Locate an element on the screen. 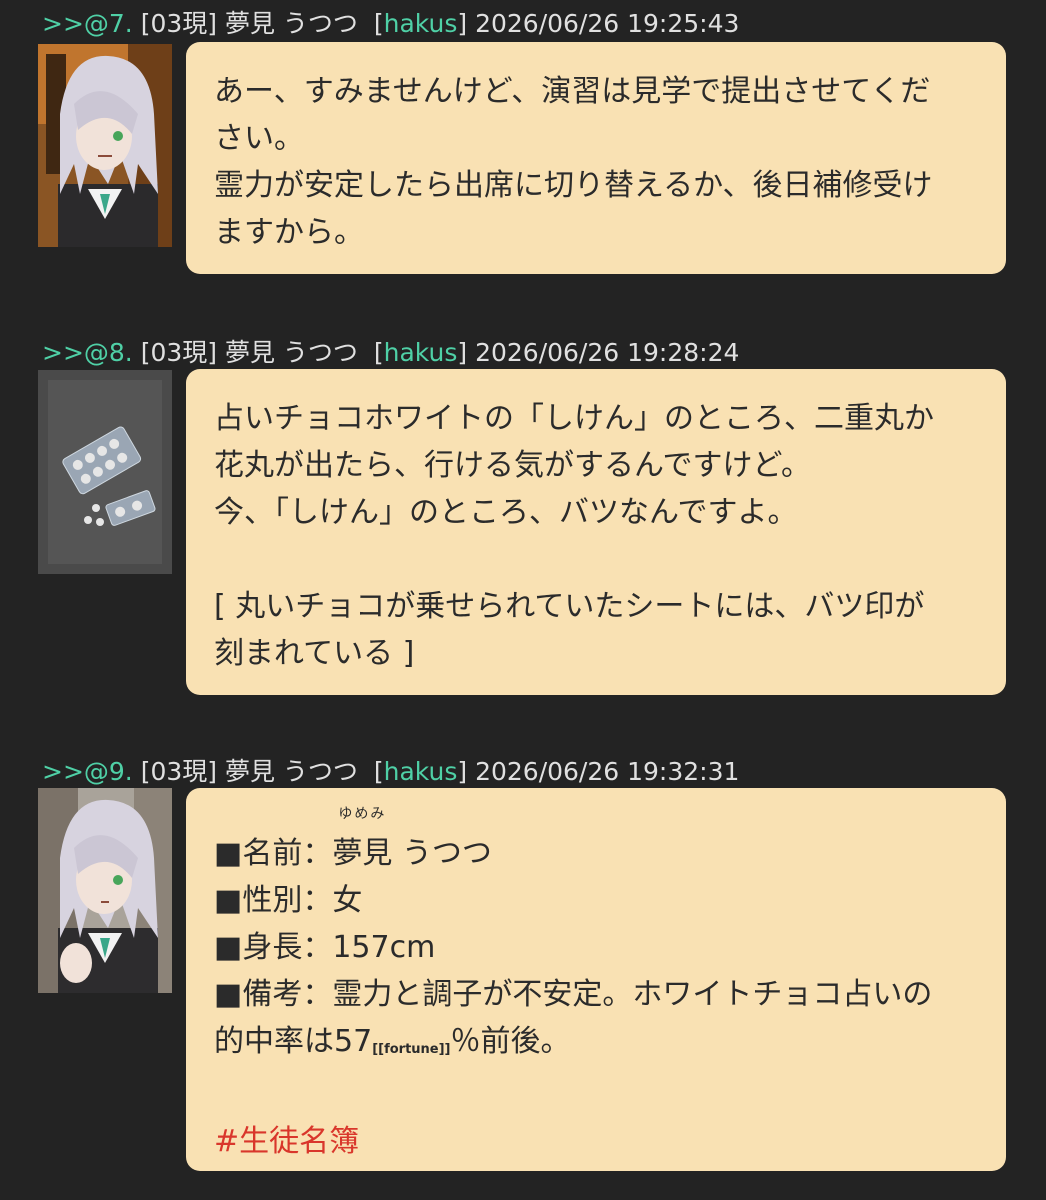 The image size is (1046, 1200). message-line: 占いチョコホワイトの「しけん」のところ、二重丸か is located at coordinates (574, 418).